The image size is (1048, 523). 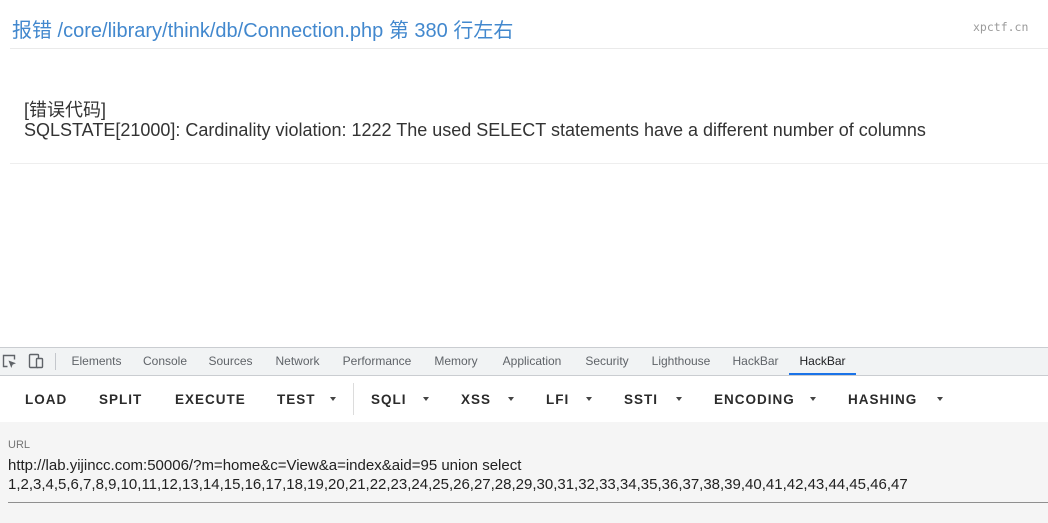 What do you see at coordinates (377, 361) in the screenshot?
I see `tab-performance: Performance` at bounding box center [377, 361].